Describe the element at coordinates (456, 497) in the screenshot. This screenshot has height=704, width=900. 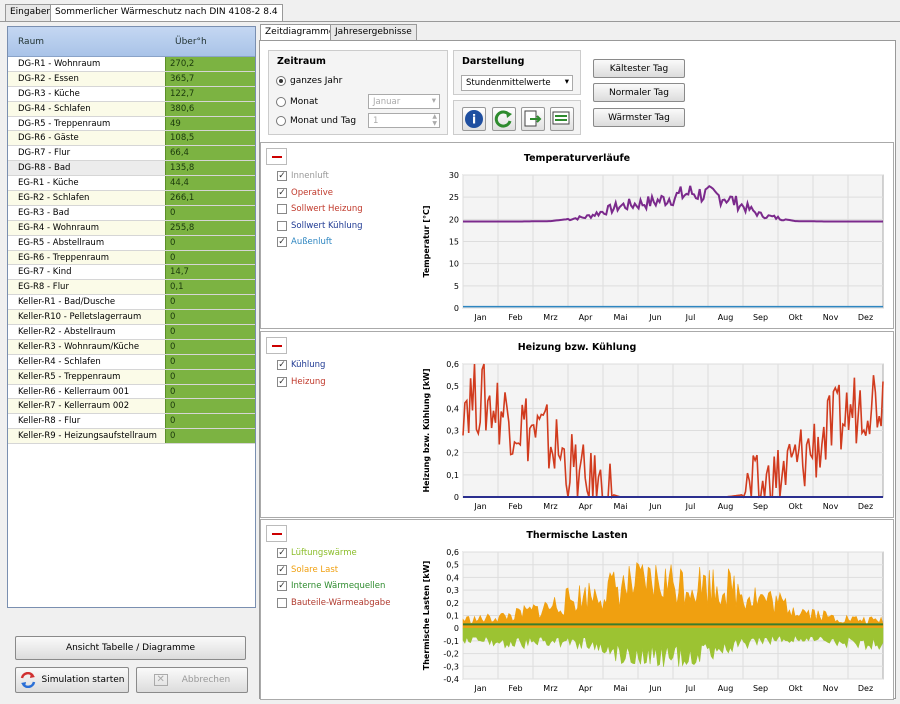
I see `y-tick-label: 0` at that location.